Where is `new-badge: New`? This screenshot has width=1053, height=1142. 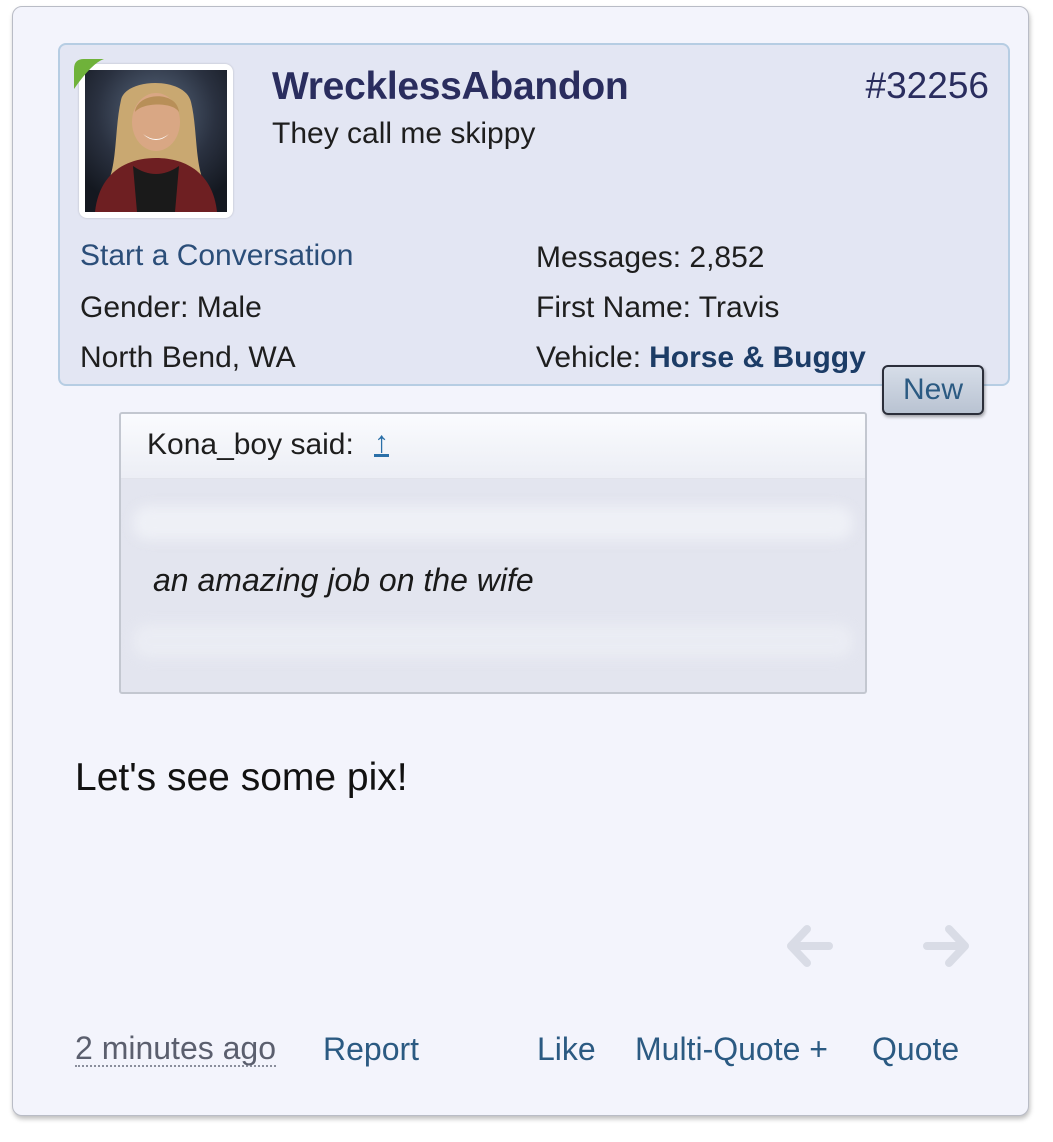
new-badge: New is located at coordinates (933, 390).